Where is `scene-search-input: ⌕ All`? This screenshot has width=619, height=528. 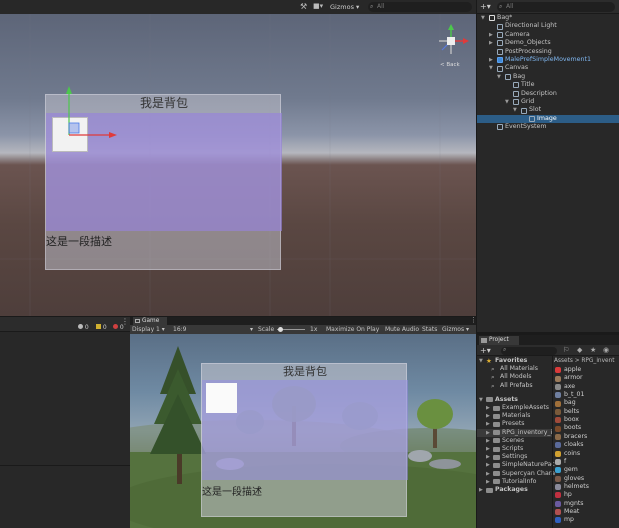
scene-search-input: ⌕ All is located at coordinates (420, 7).